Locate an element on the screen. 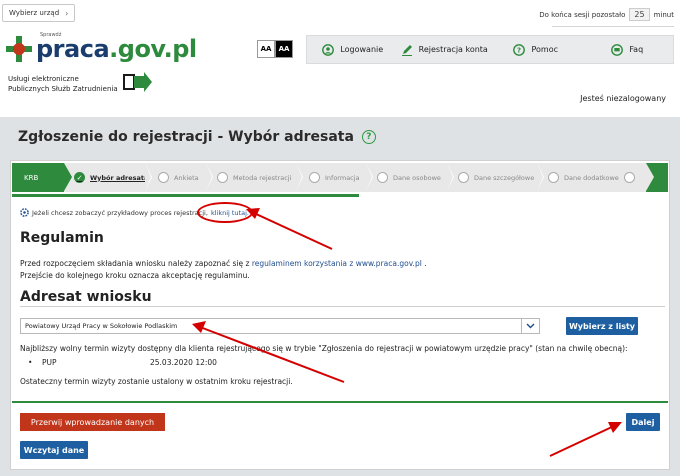 The width and height of the screenshot is (680, 476). step-wybor-adresata: ✓ Wybór adresata is located at coordinates (111, 177).